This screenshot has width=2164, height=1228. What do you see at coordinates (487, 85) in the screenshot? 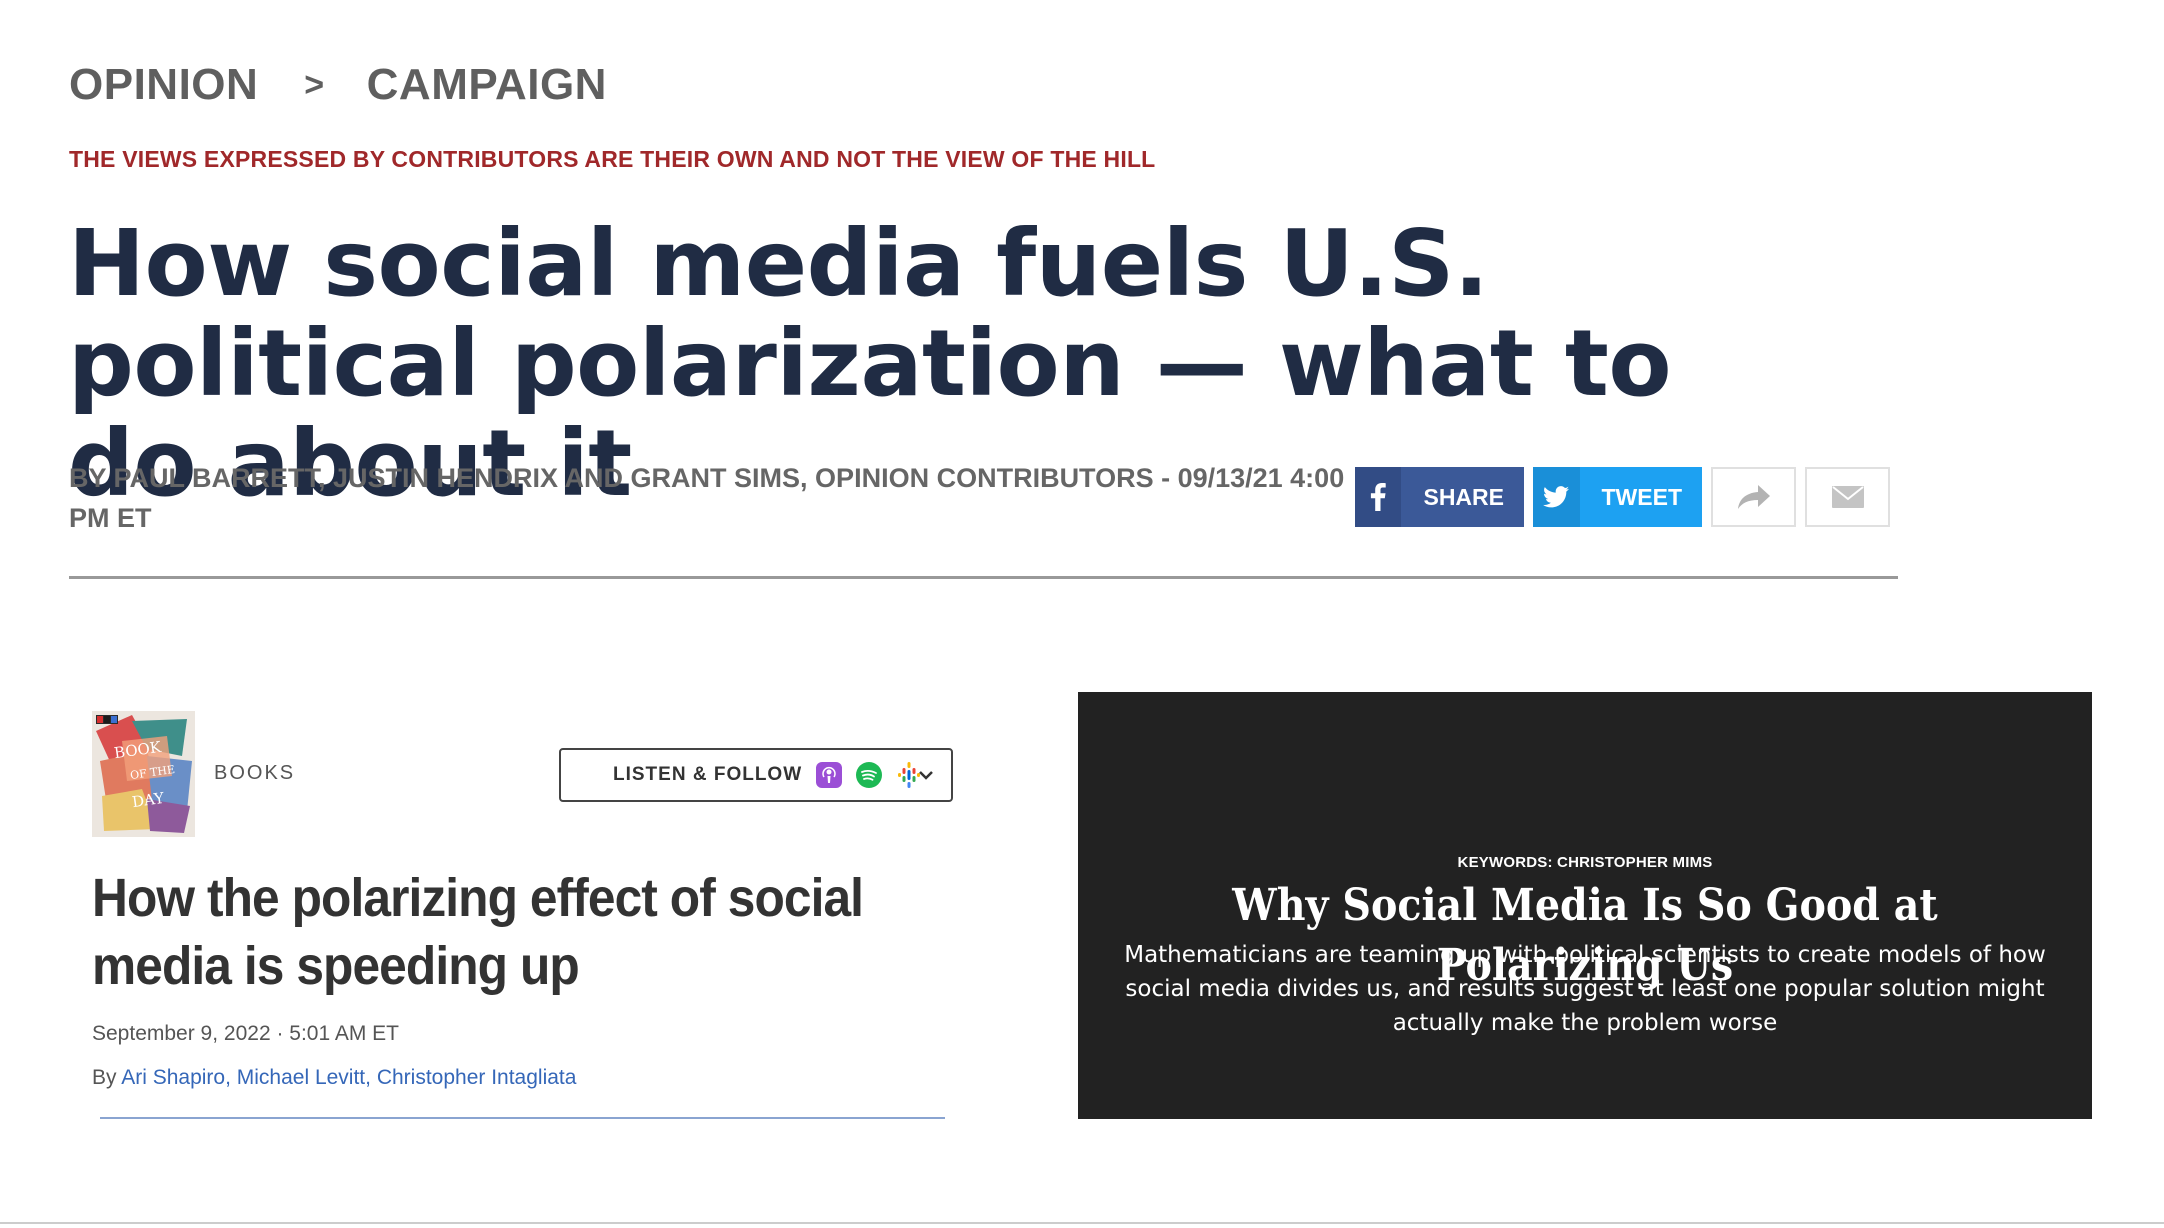
I see `breadcrumb-campaign-link: CAMPAIGN` at bounding box center [487, 85].